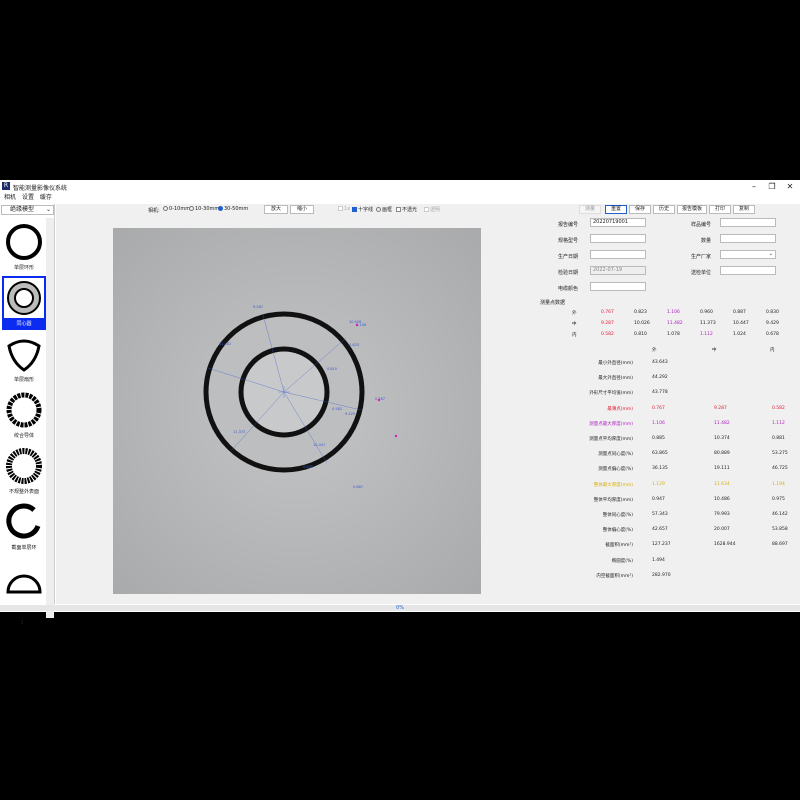  Describe the element at coordinates (384, 209) in the screenshot. I see `radio-draw-box: 画框` at that location.